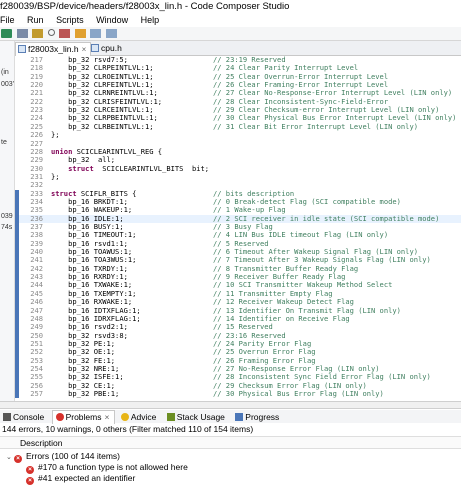 Image resolution: width=461 pixels, height=485 pixels. I want to click on errors-group-label: Errors (100 of 144 items), so click(73, 456).